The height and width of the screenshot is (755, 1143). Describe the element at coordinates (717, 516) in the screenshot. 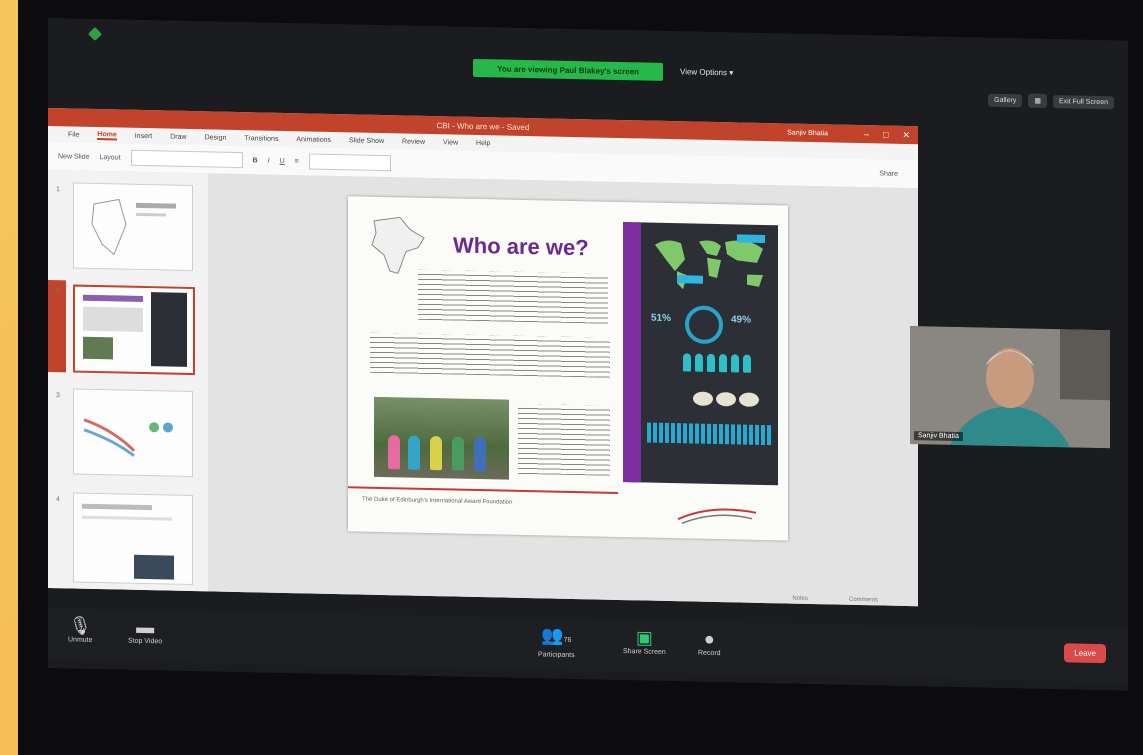

I see `award-logo` at that location.